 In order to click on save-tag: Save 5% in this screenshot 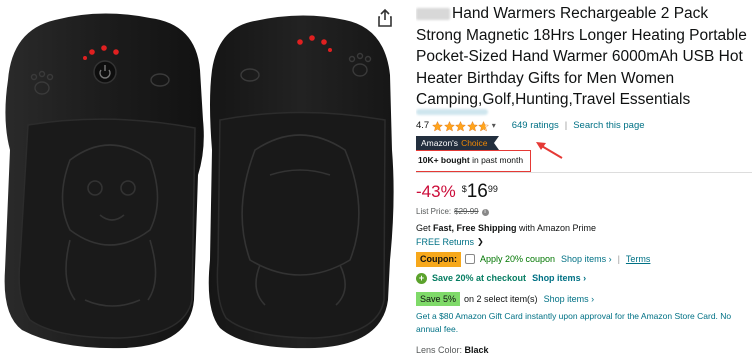, I will do `click(438, 299)`.